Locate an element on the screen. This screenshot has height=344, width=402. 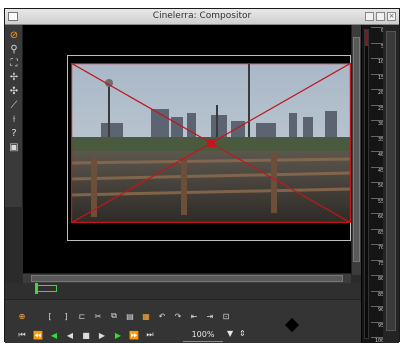
splice-icon: ⊏ is located at coordinates (82, 316).